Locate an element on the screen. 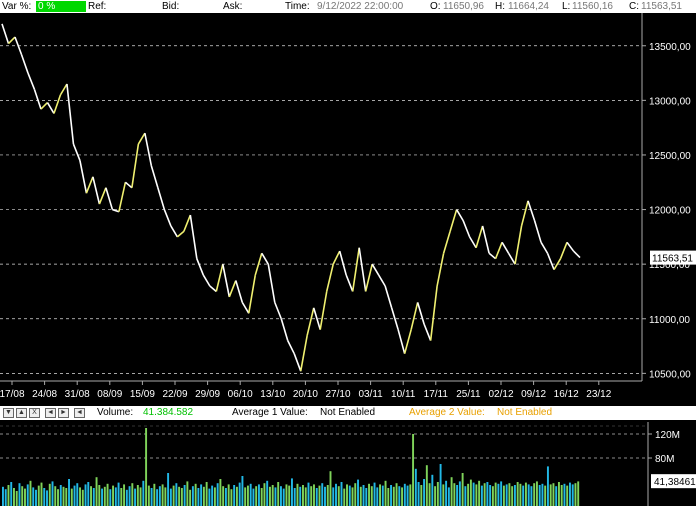  price-tick-label: 11000,00 is located at coordinates (669, 320).